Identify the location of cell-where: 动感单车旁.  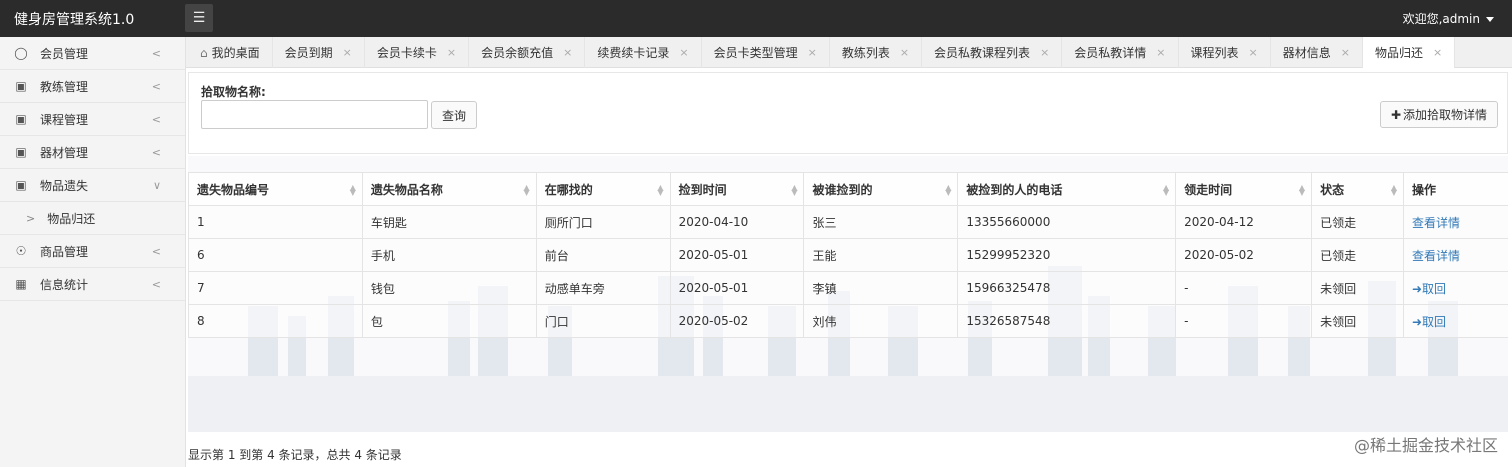
(603, 288).